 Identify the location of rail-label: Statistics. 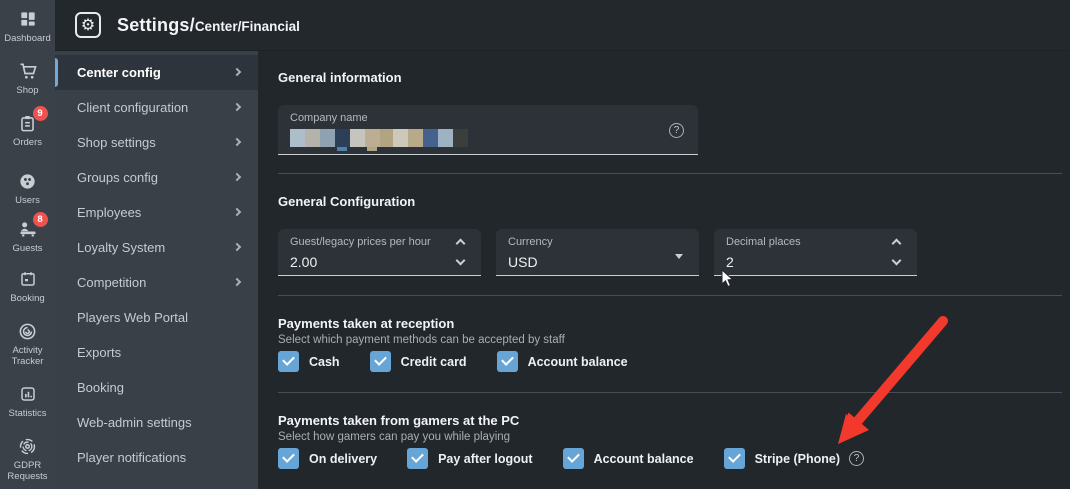
(27, 413).